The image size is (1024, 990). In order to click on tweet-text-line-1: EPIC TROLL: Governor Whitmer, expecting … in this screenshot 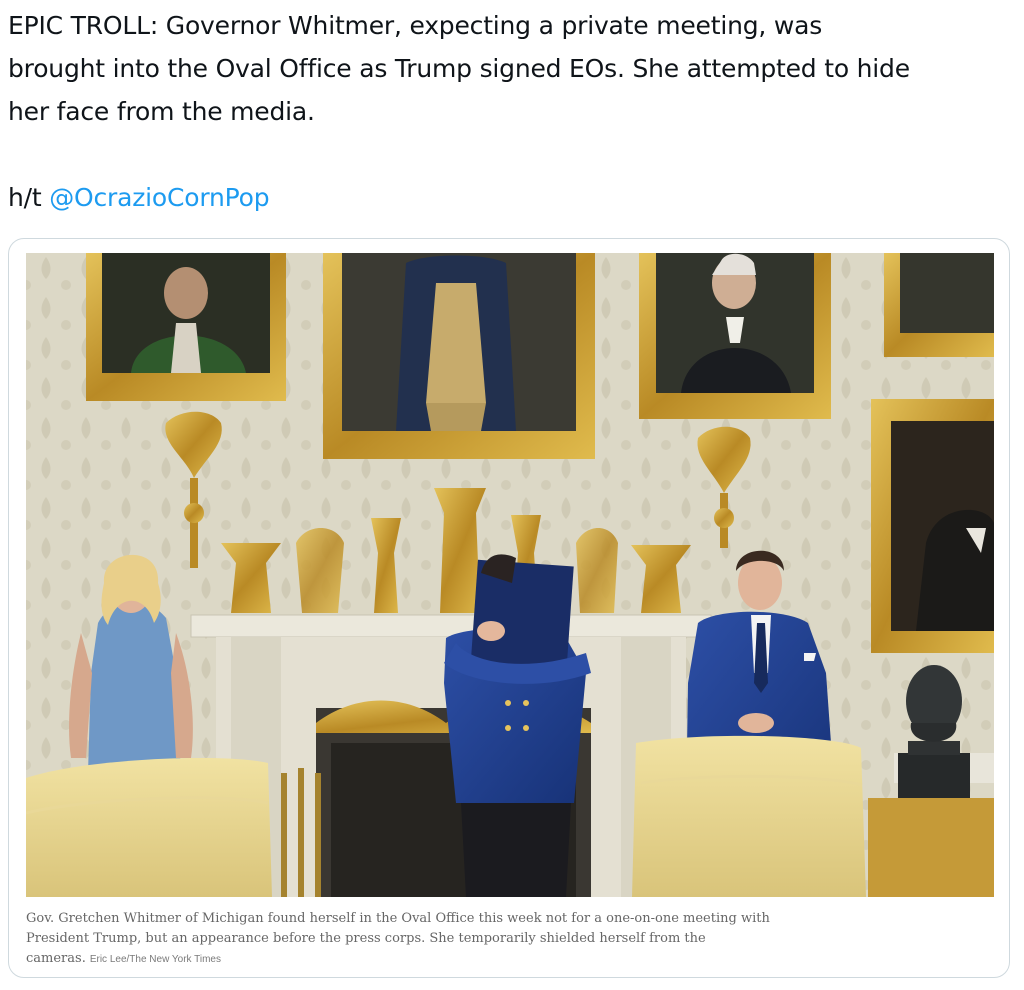, I will do `click(415, 25)`.